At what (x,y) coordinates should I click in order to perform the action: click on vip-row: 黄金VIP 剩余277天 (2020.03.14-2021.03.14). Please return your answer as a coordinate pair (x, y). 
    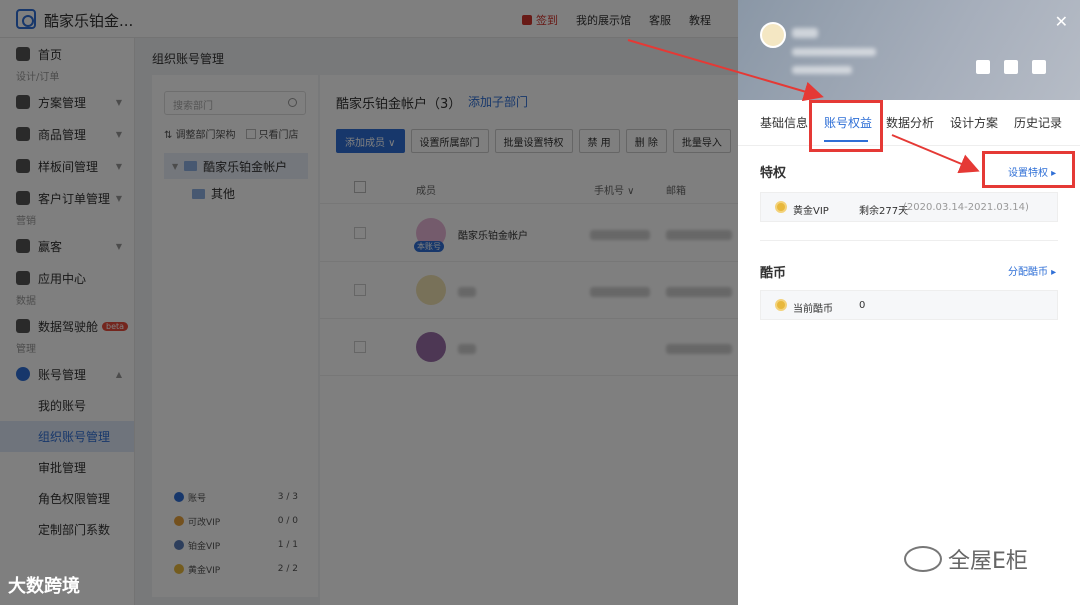
    Looking at the image, I should click on (909, 207).